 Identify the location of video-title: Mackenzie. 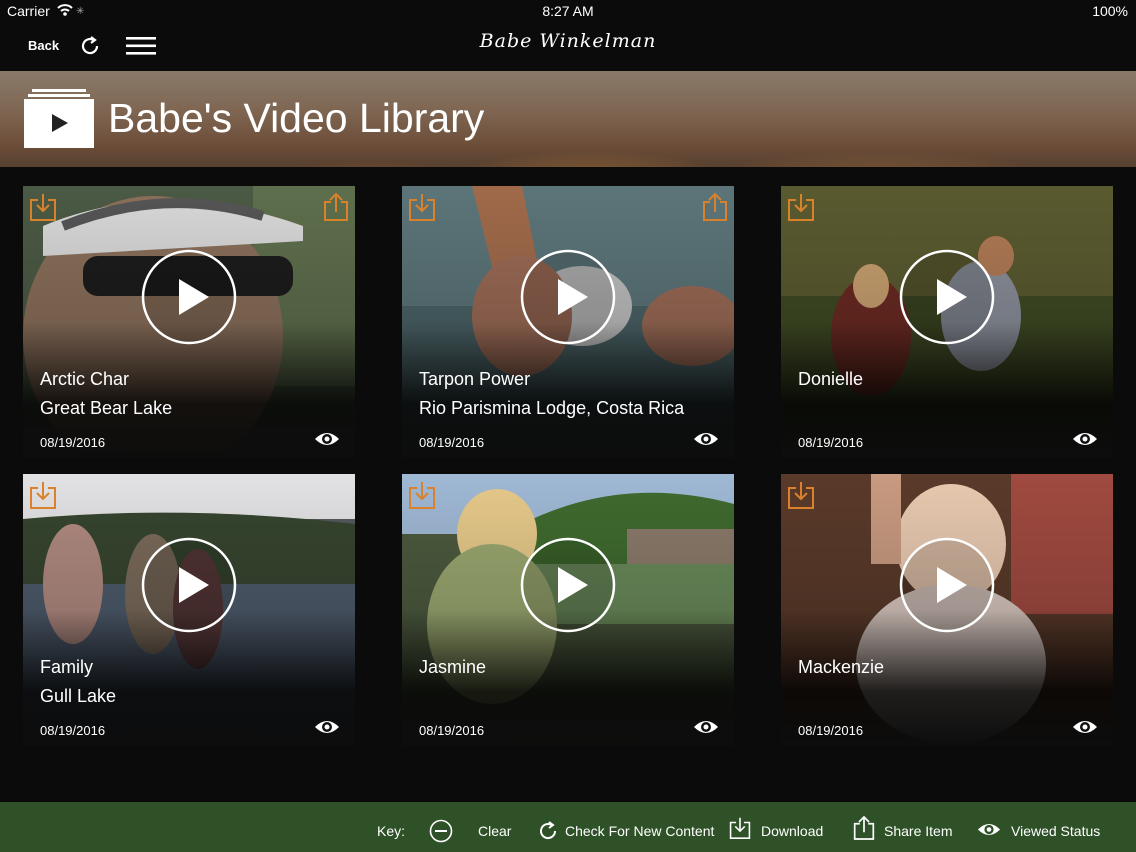
(841, 667).